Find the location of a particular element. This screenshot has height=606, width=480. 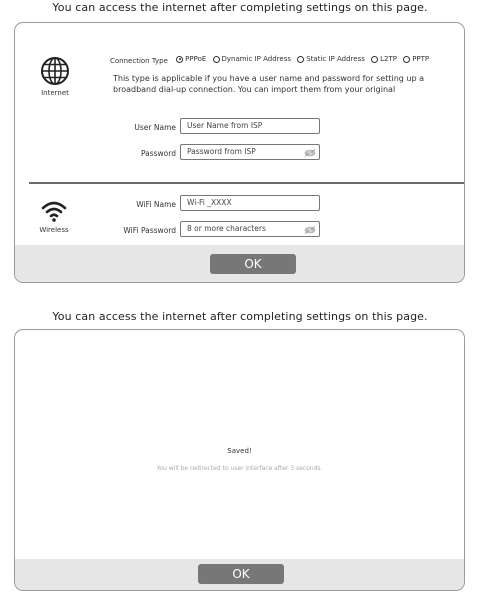

radio-label: PPPoE is located at coordinates (196, 59).